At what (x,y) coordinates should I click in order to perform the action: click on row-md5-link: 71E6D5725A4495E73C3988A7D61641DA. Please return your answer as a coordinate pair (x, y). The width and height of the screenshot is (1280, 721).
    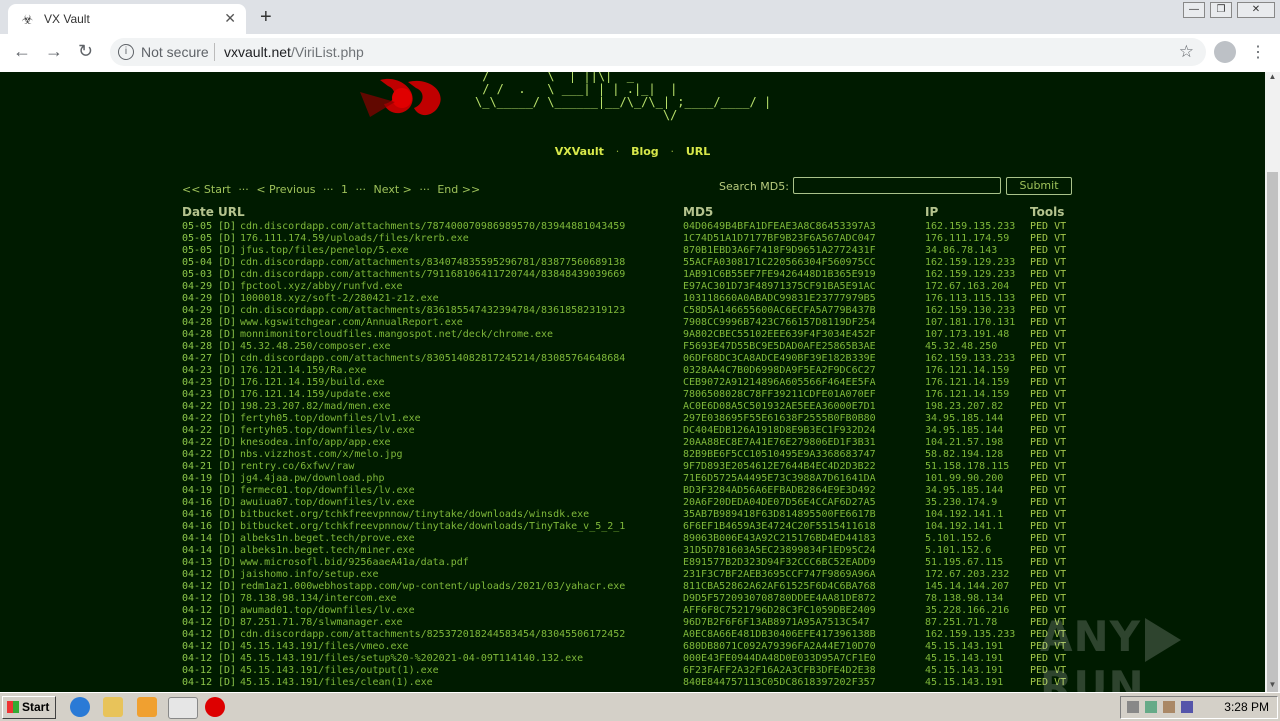
    Looking at the image, I should click on (779, 479).